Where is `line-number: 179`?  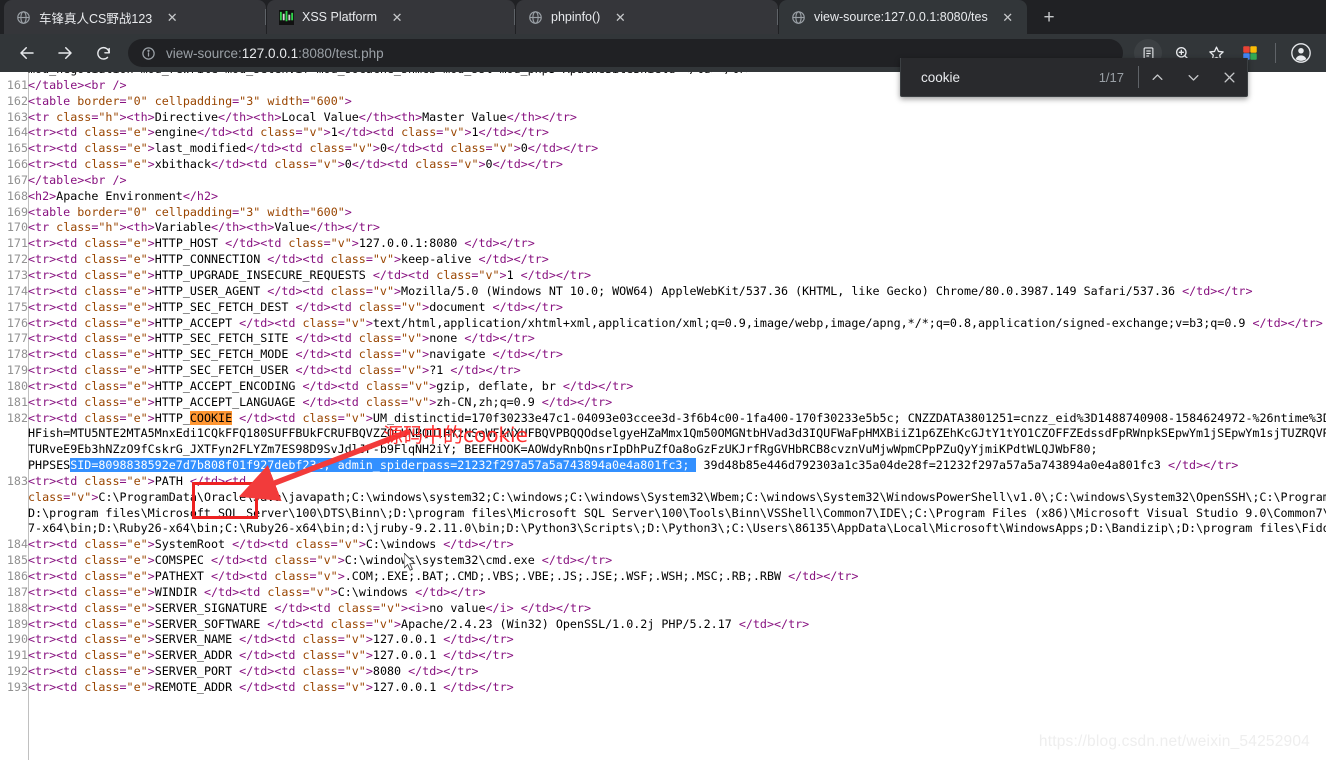
line-number: 179 is located at coordinates (14, 371).